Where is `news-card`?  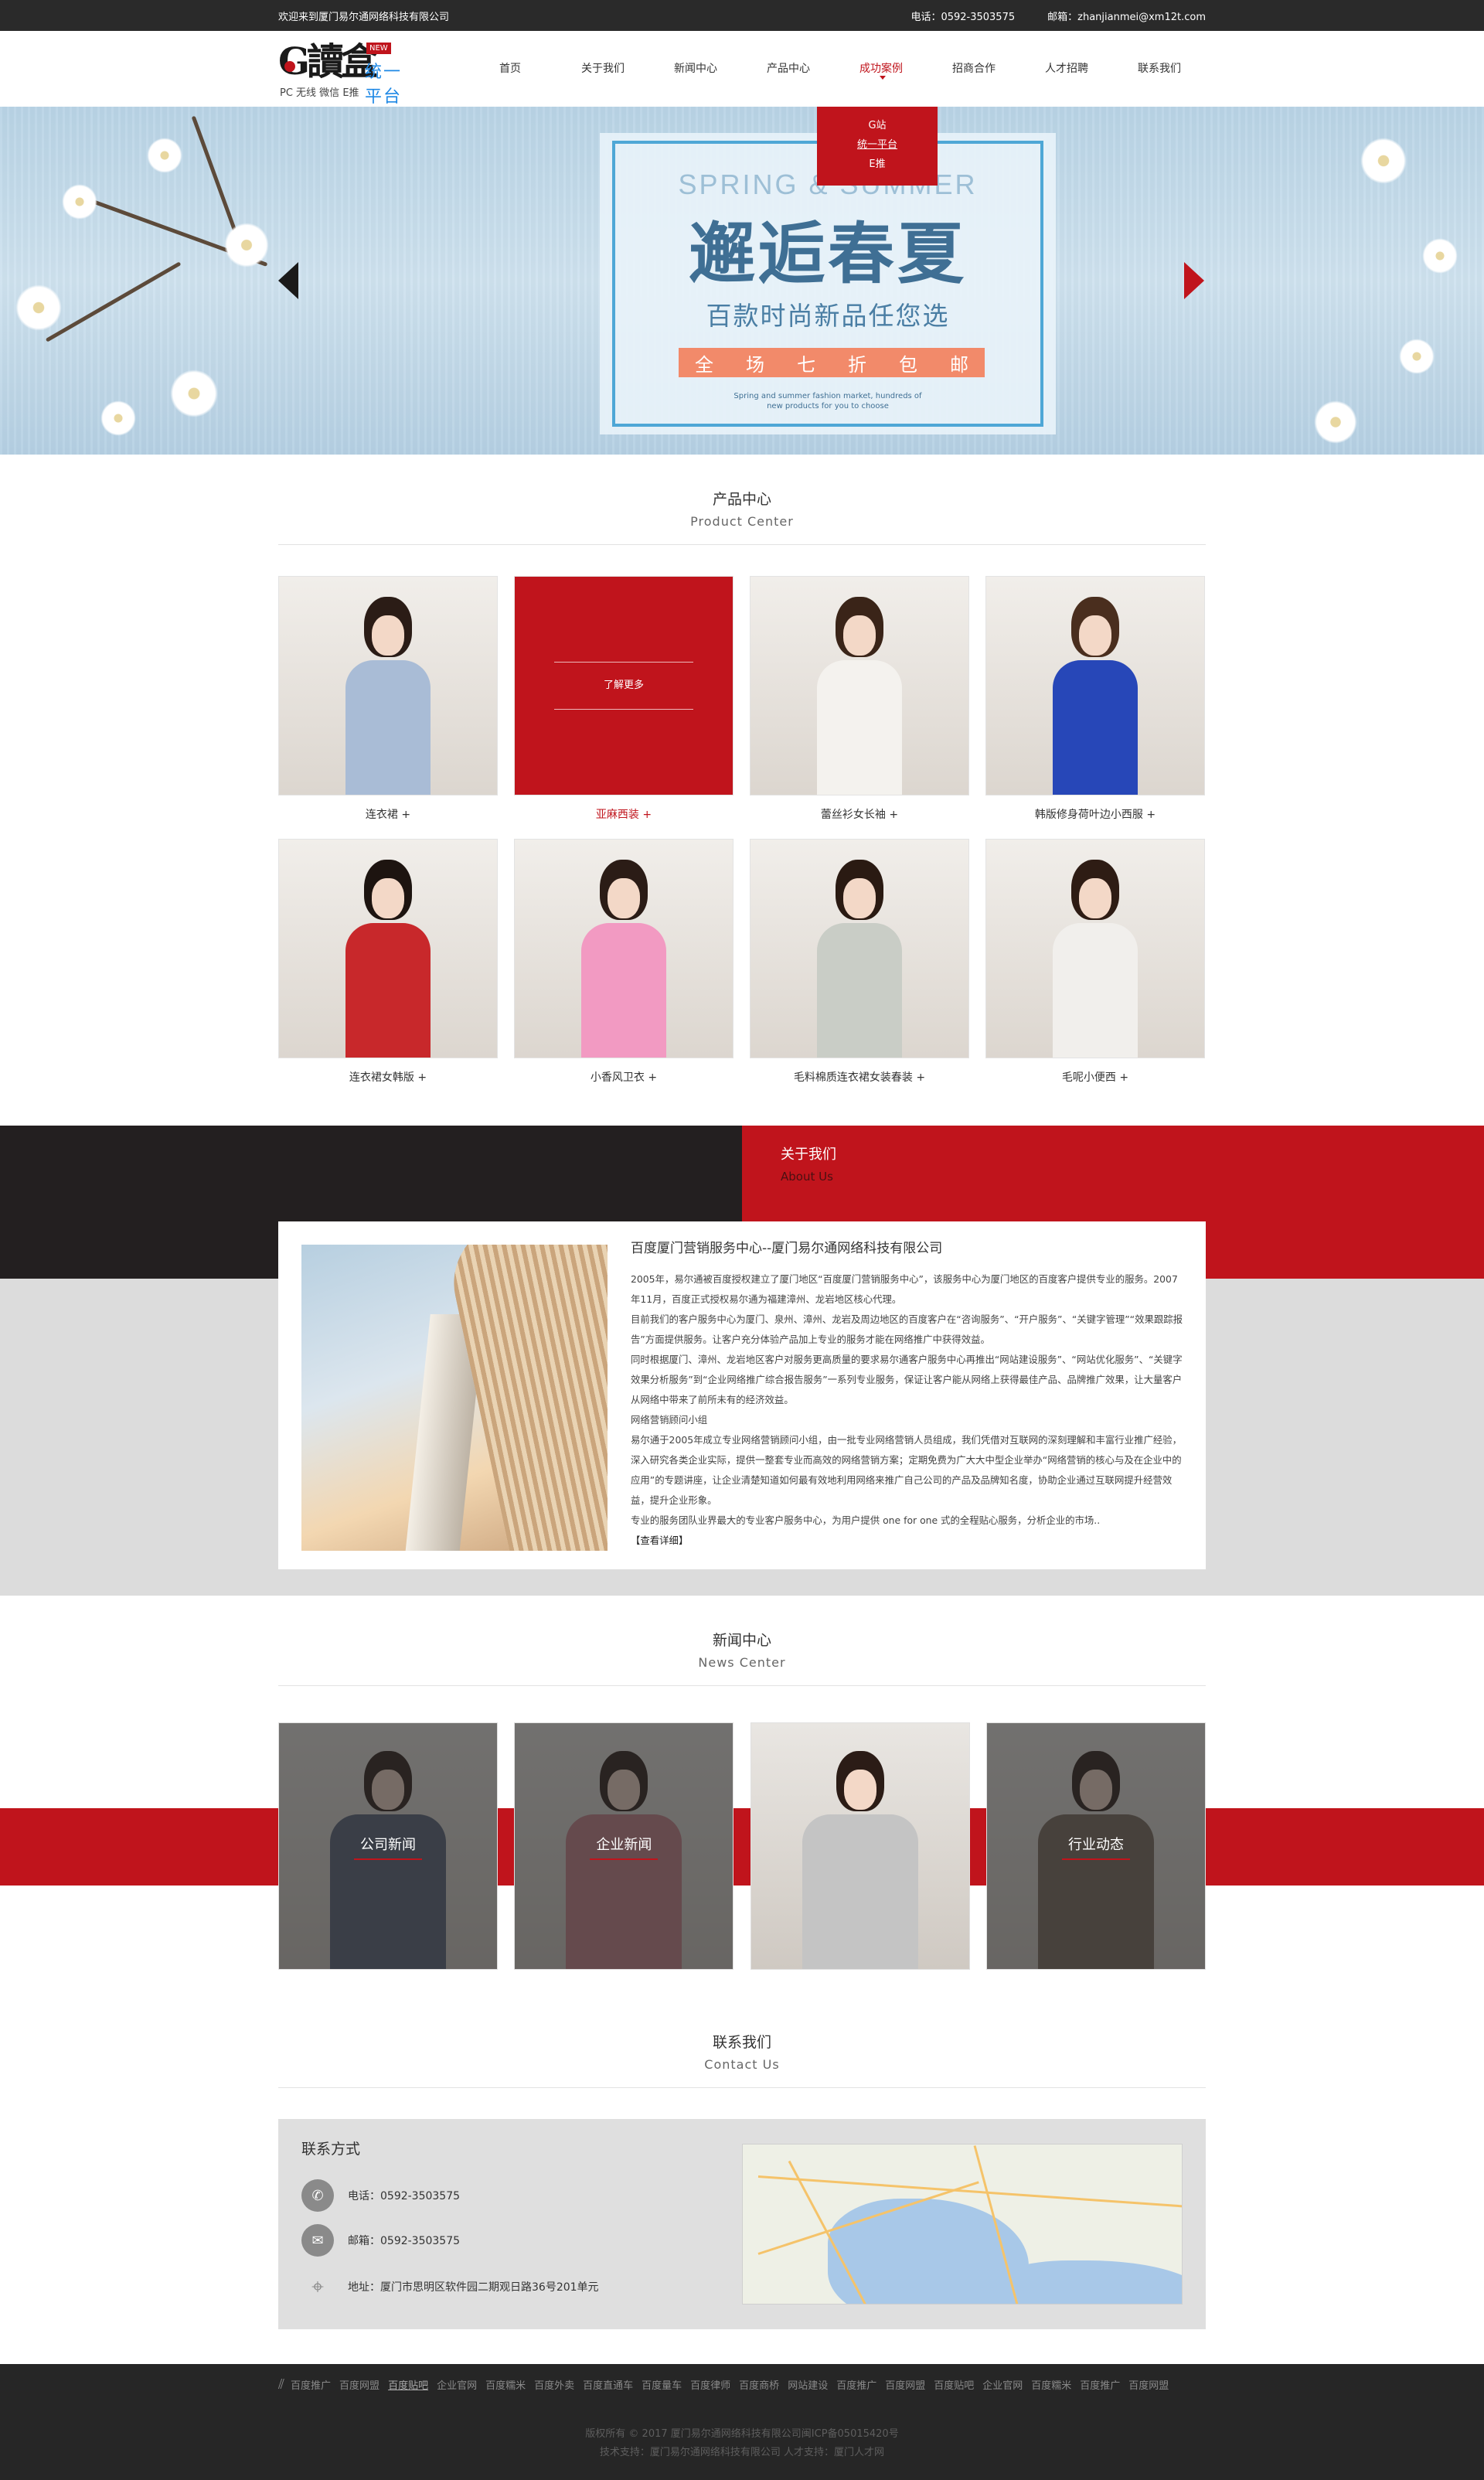 news-card is located at coordinates (860, 1846).